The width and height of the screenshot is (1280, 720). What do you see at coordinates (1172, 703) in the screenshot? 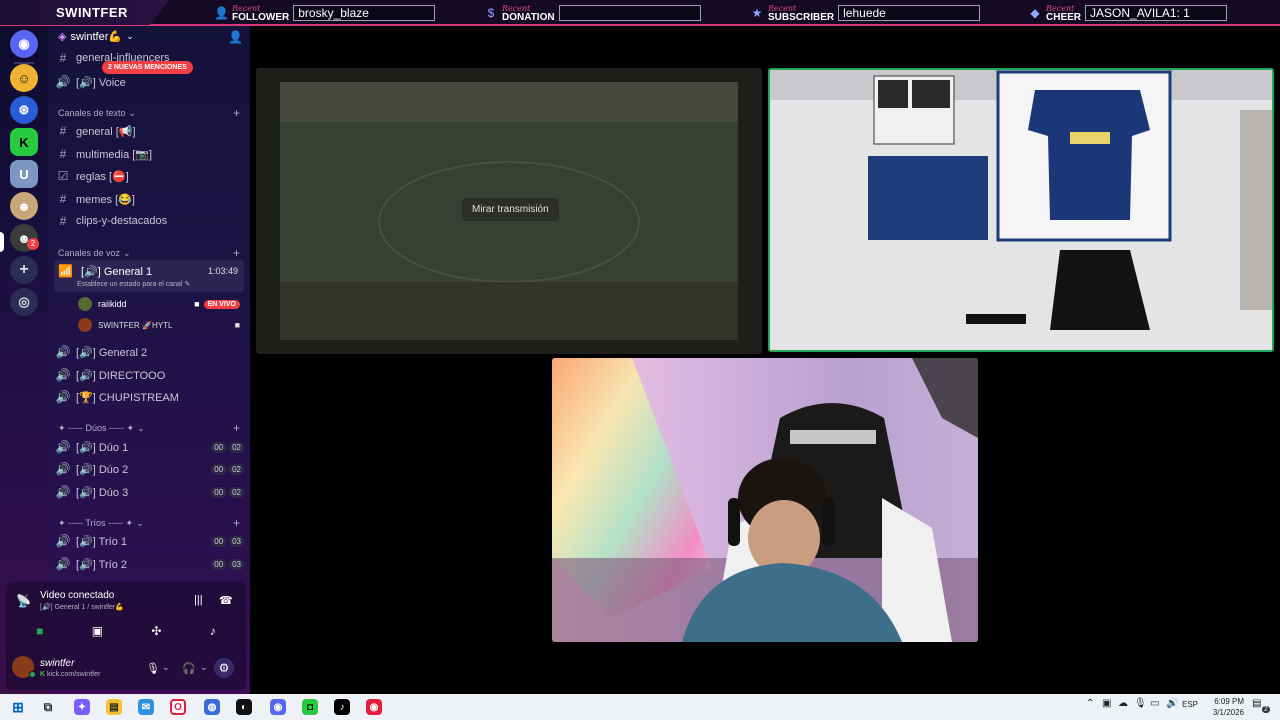
I see `volume-icon: 🔊` at bounding box center [1172, 703].